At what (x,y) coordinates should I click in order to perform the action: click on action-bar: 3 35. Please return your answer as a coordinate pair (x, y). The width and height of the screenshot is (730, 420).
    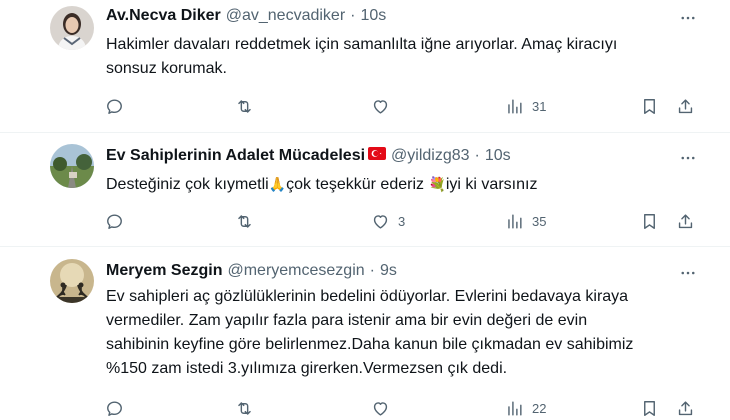
    Looking at the image, I should click on (365, 221).